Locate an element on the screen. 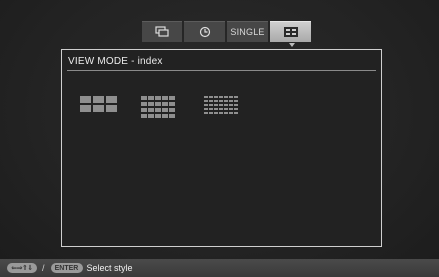 This screenshot has width=439, height=277. tab-single: SINGLE is located at coordinates (247, 31).